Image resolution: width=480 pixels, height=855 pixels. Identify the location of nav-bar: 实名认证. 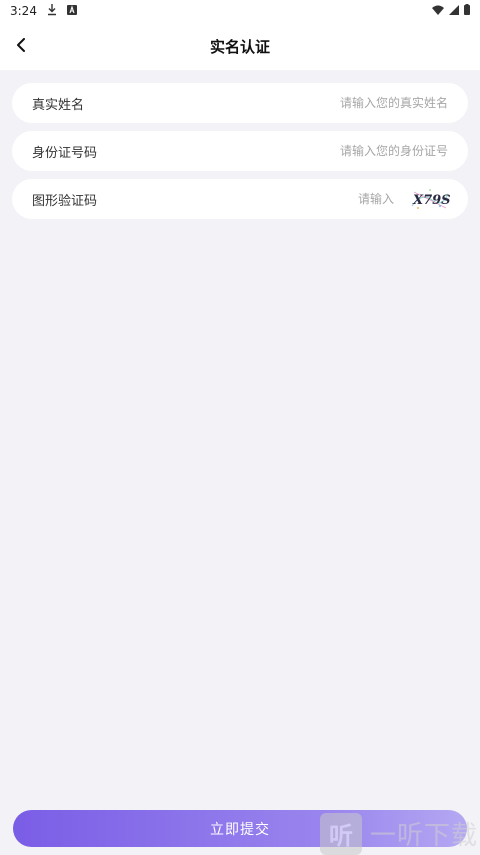
(240, 46).